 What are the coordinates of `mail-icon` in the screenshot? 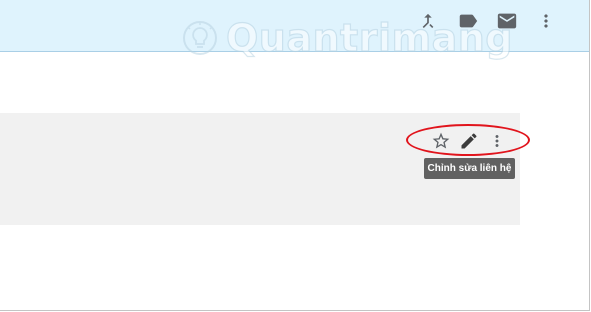 It's located at (507, 21).